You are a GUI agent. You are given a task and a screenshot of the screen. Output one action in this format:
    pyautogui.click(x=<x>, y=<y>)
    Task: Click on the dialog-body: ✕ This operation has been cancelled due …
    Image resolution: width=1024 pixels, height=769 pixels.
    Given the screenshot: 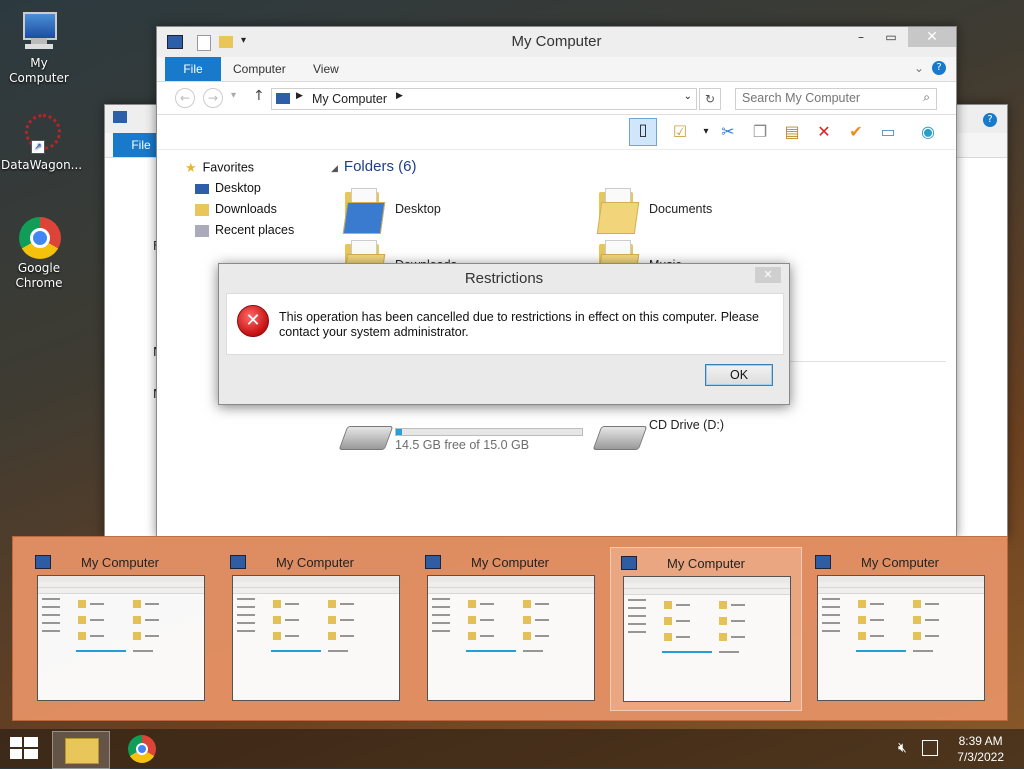 What is the action you would take?
    pyautogui.click(x=505, y=324)
    